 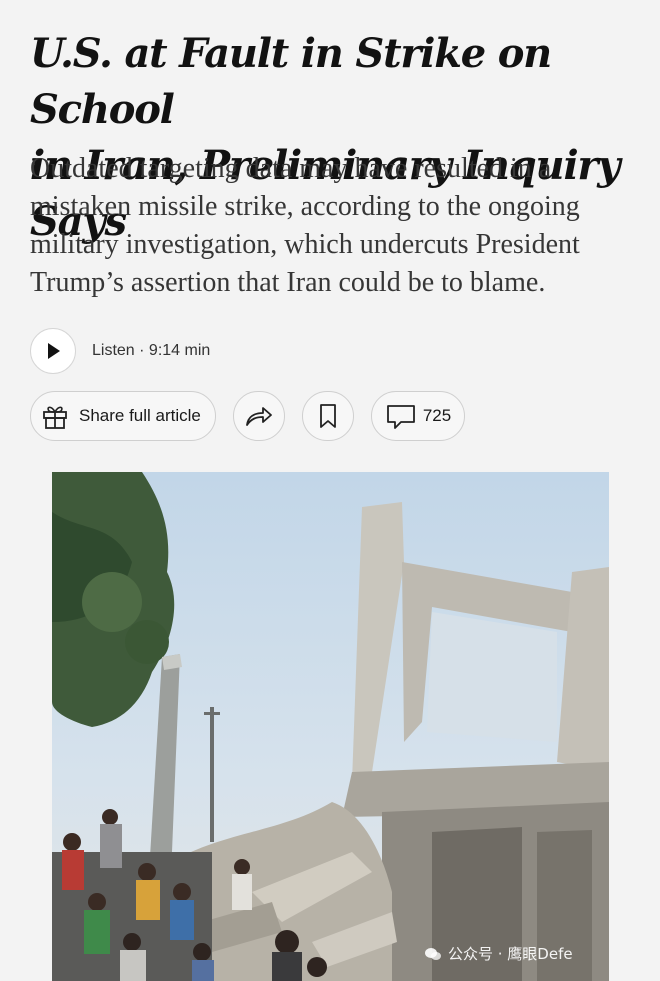 I want to click on gift-icon, so click(x=55, y=417).